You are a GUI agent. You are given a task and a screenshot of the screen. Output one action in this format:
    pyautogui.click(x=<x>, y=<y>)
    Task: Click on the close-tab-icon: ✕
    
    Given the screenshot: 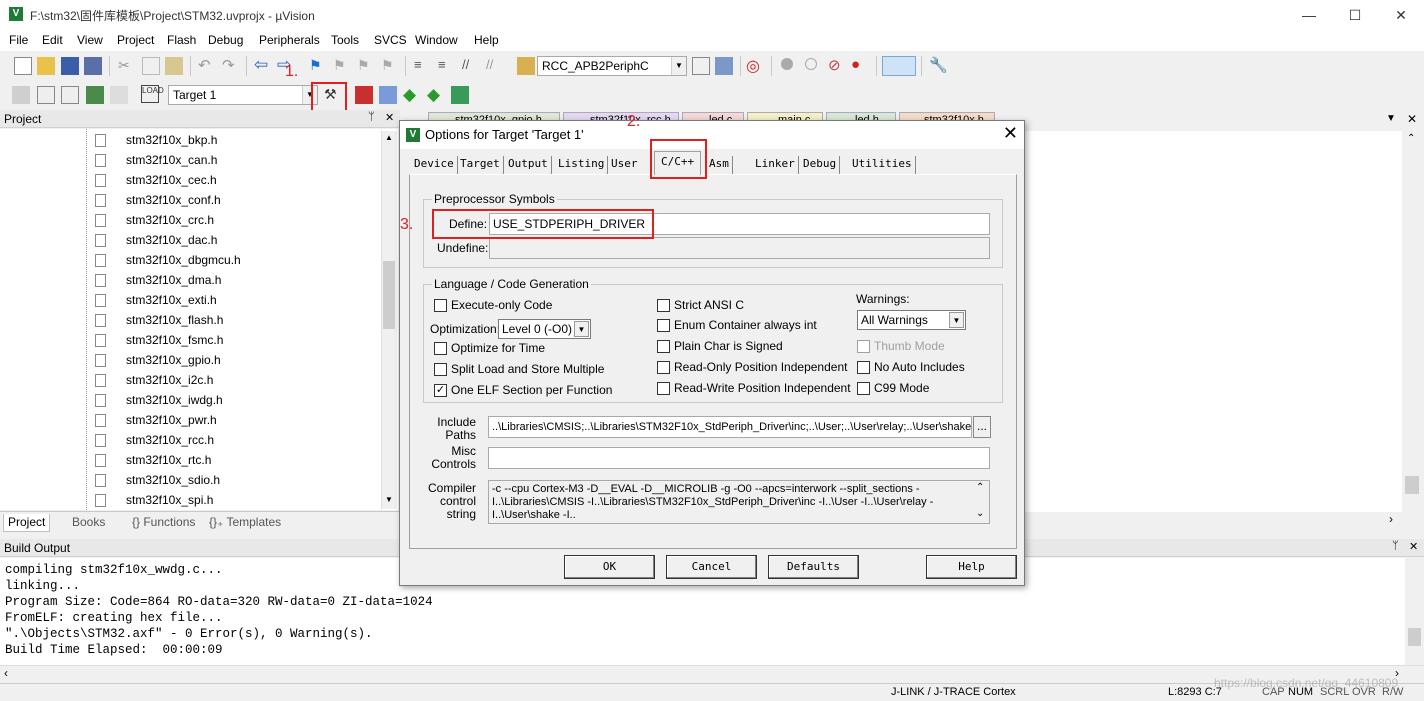 What is the action you would take?
    pyautogui.click(x=1412, y=119)
    